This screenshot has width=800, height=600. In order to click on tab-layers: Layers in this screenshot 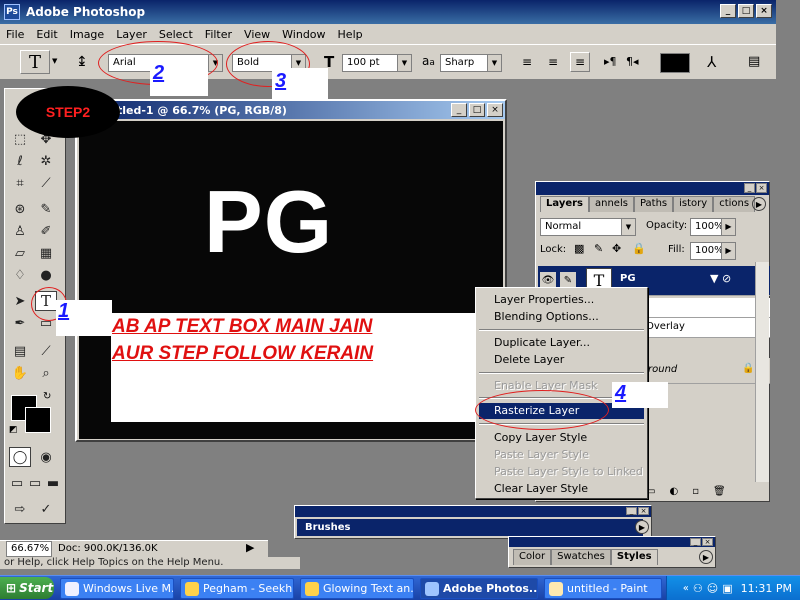, I will do `click(564, 204)`.